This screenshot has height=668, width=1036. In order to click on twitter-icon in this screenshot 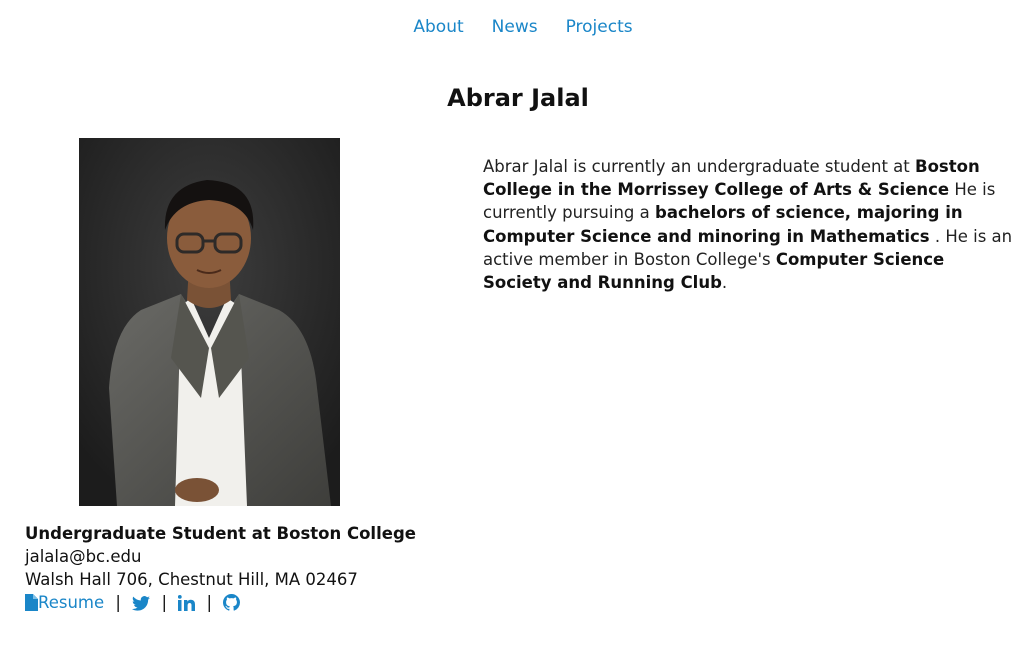, I will do `click(141, 605)`.